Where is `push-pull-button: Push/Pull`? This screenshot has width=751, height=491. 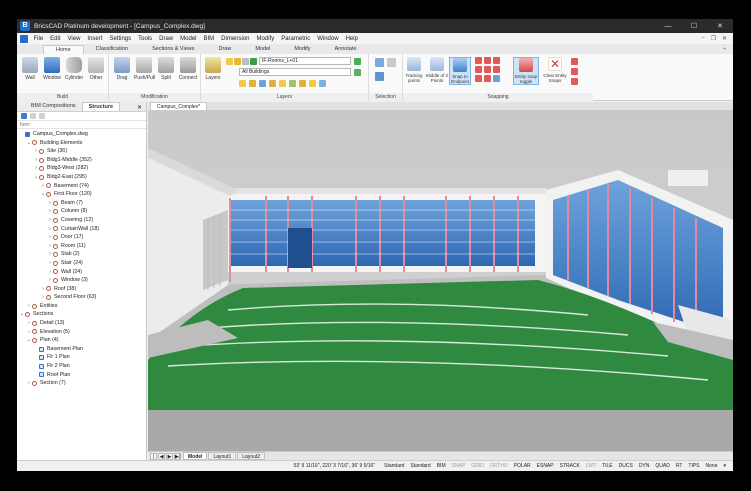 push-pull-button: Push/Pull is located at coordinates (144, 69).